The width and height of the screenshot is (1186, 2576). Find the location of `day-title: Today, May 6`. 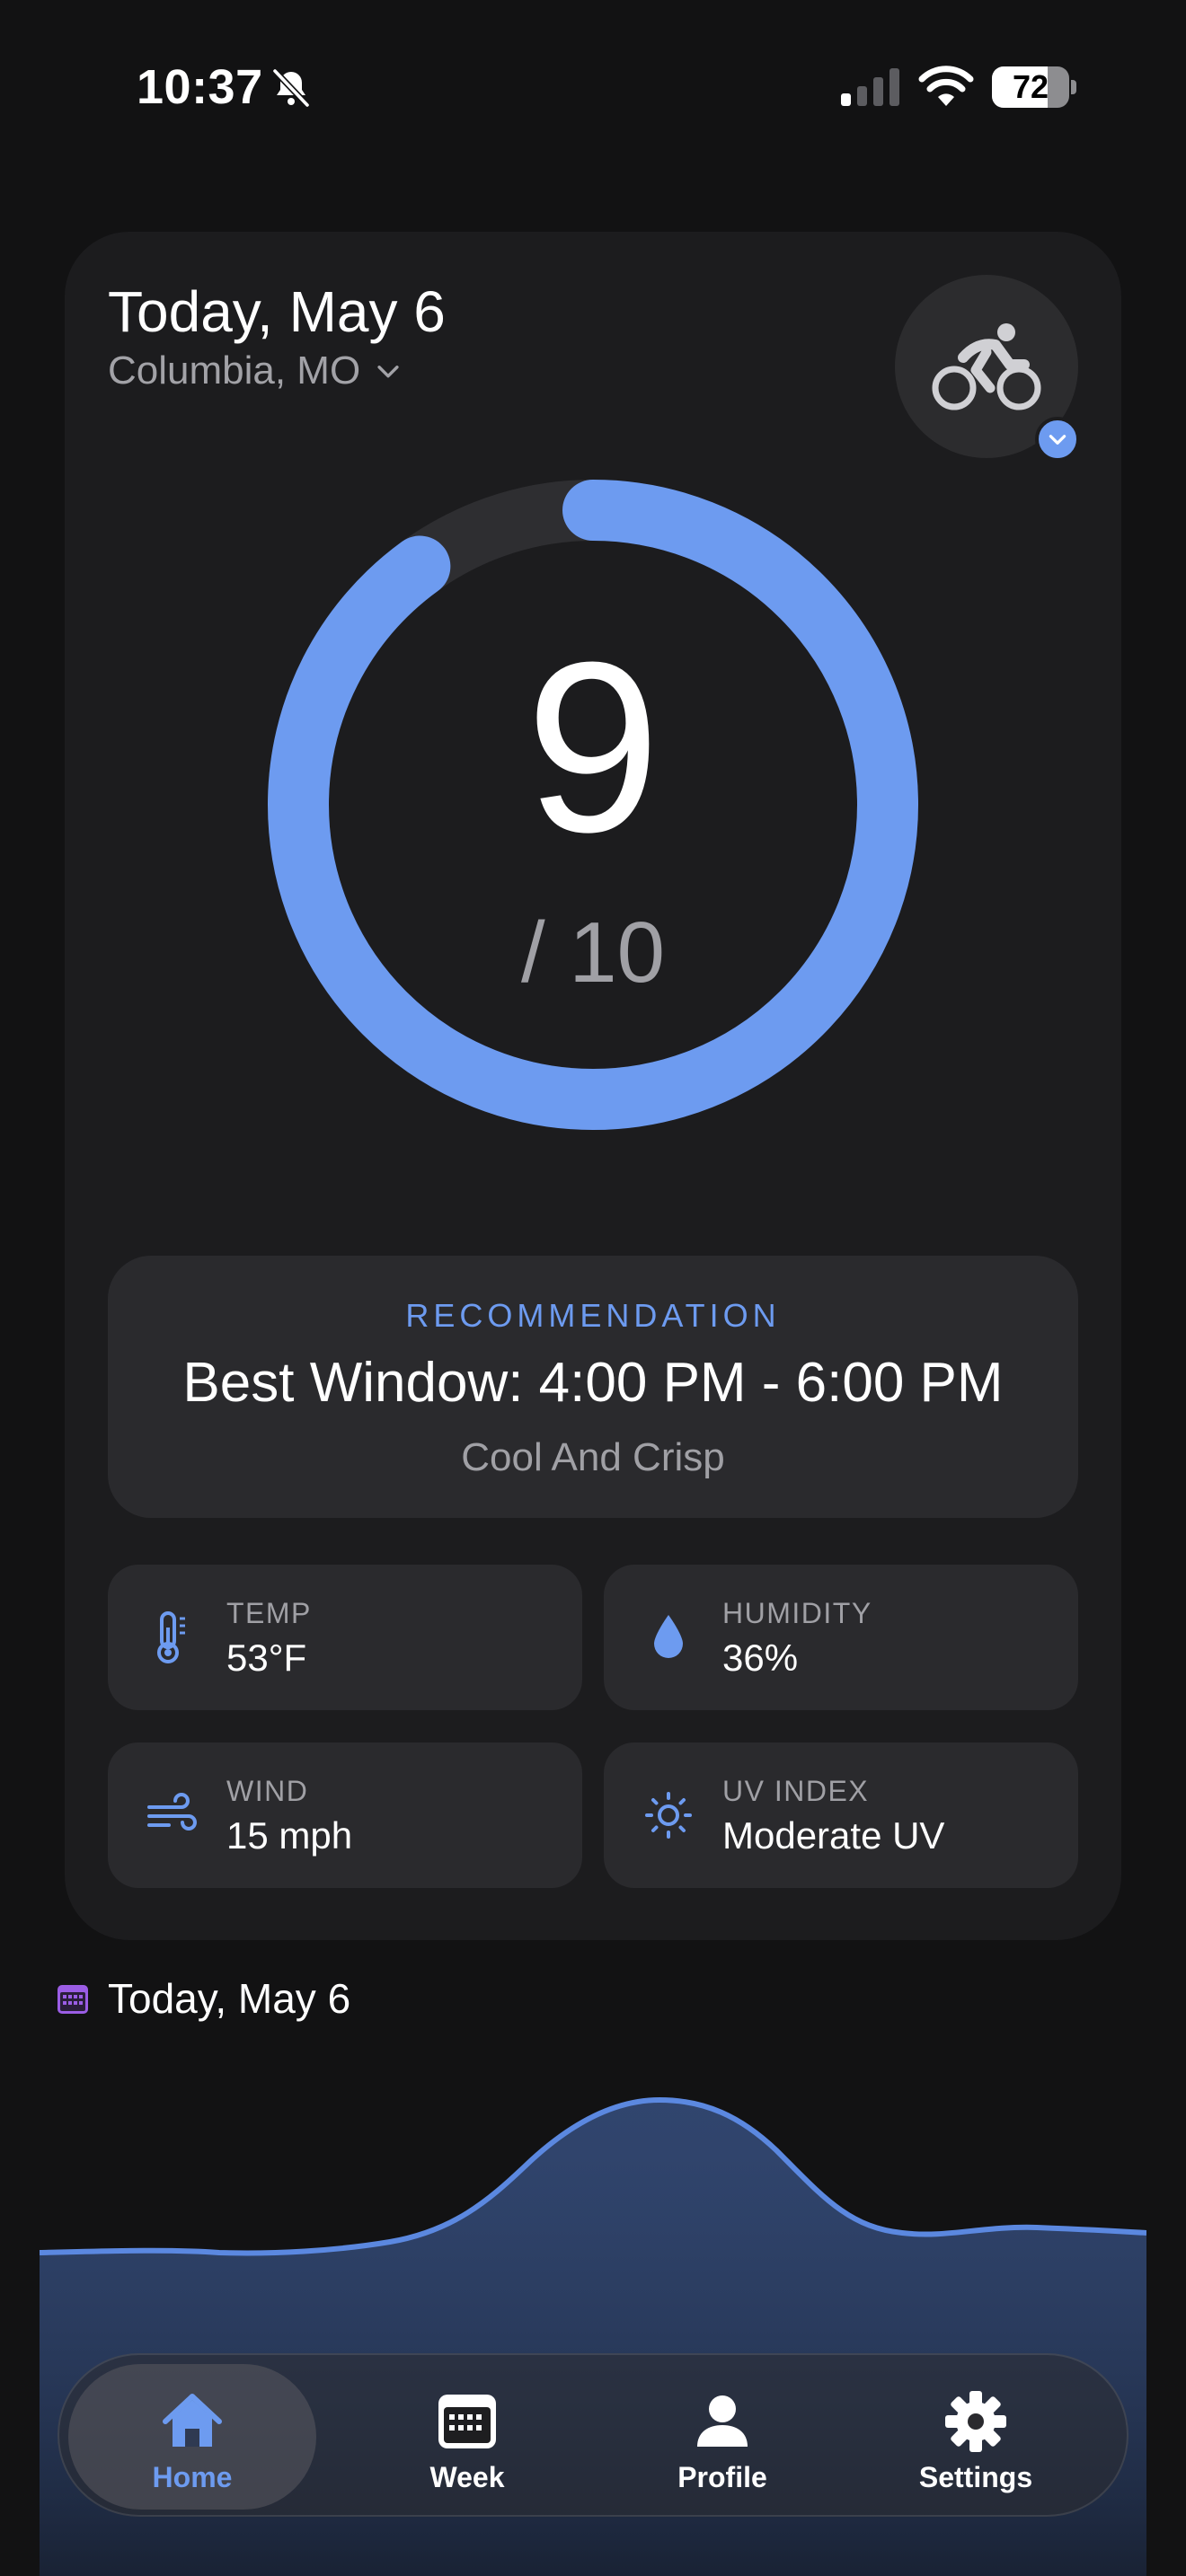

day-title: Today, May 6 is located at coordinates (229, 1999).